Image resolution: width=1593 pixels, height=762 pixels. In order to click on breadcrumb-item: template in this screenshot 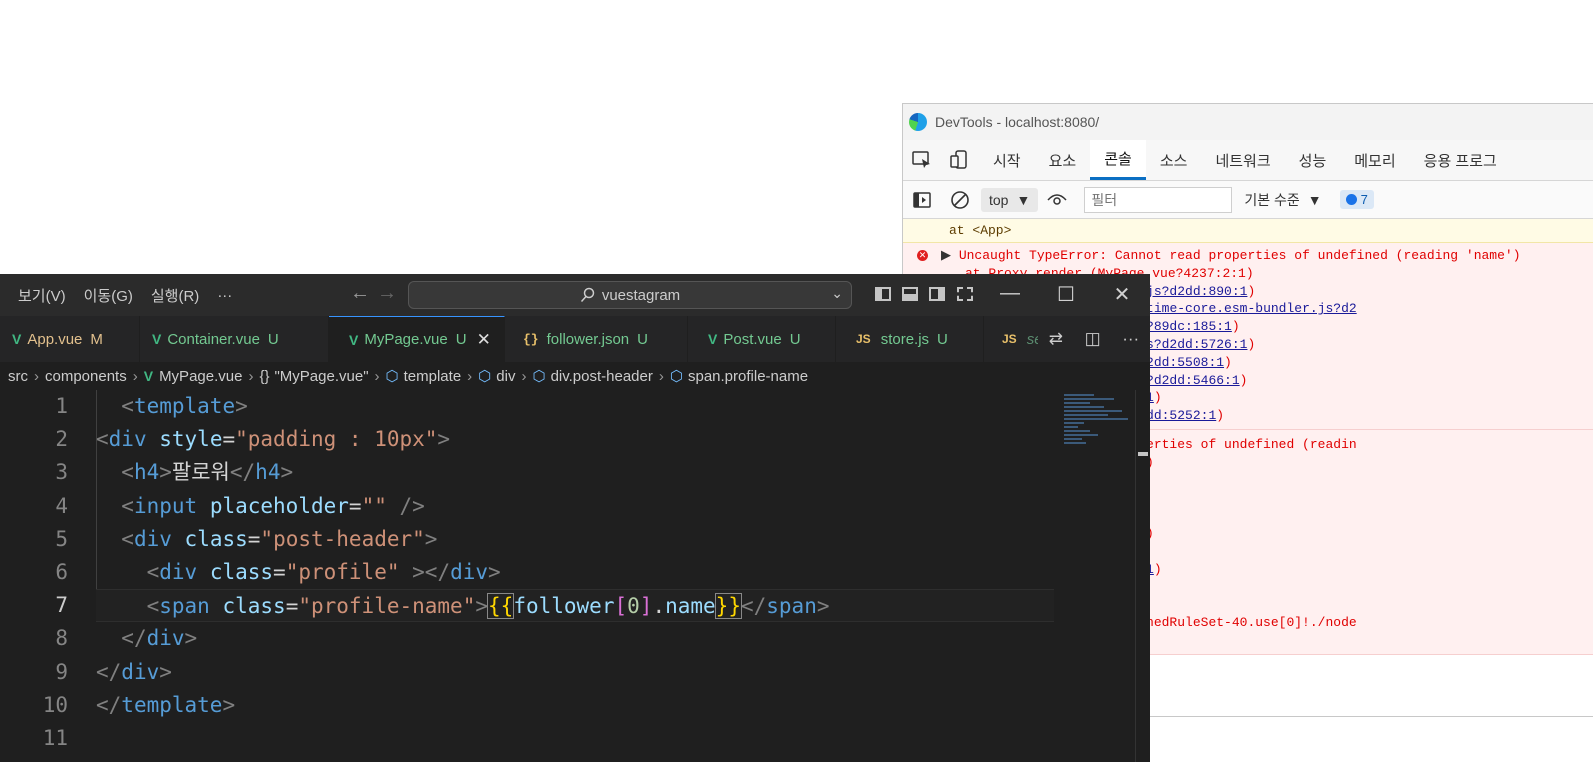, I will do `click(433, 376)`.